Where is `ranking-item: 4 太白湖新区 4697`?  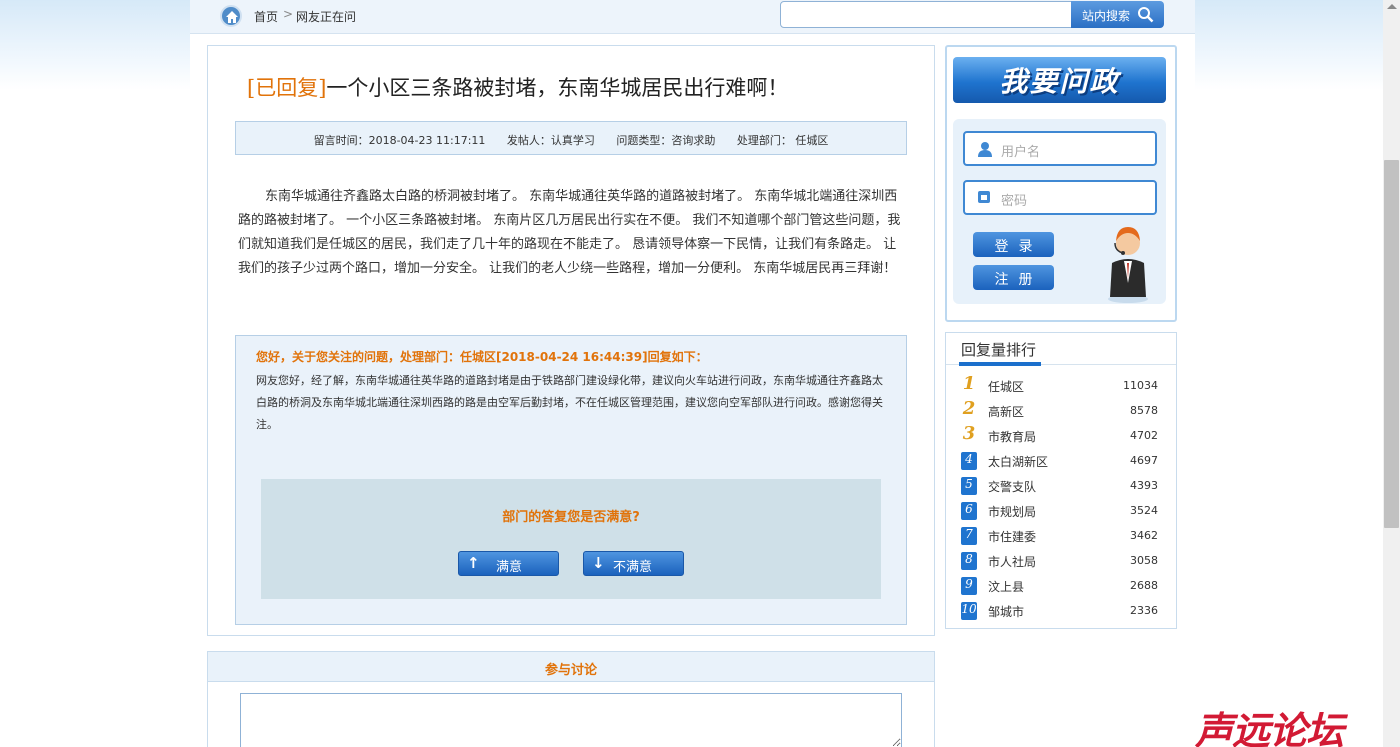 ranking-item: 4 太白湖新区 4697 is located at coordinates (1059, 461).